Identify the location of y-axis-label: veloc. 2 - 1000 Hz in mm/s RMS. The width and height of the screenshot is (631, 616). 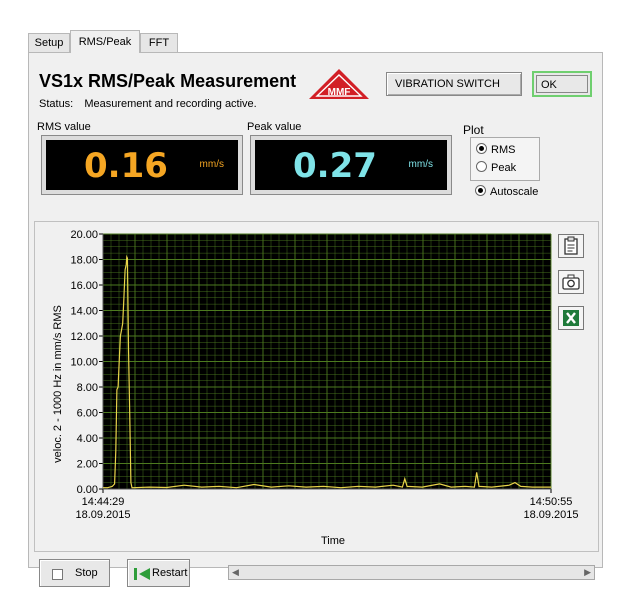
(58, 384).